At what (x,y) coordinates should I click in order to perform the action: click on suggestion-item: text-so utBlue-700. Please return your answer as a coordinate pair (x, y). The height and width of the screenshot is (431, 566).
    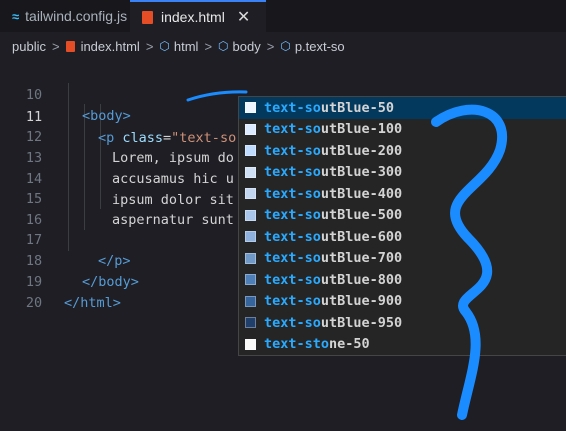
    Looking at the image, I should click on (402, 259).